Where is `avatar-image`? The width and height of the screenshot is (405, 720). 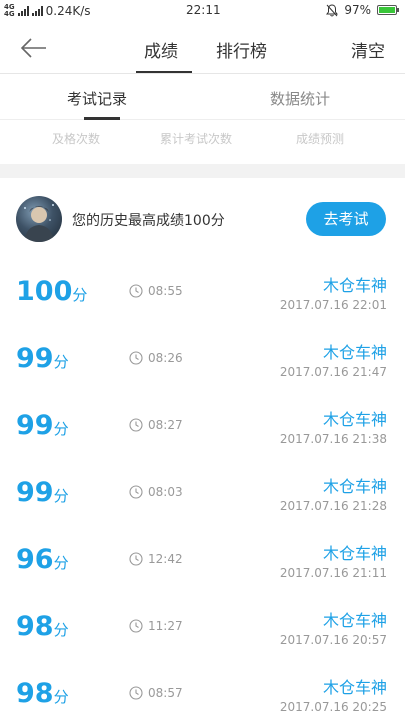
avatar-image is located at coordinates (39, 223).